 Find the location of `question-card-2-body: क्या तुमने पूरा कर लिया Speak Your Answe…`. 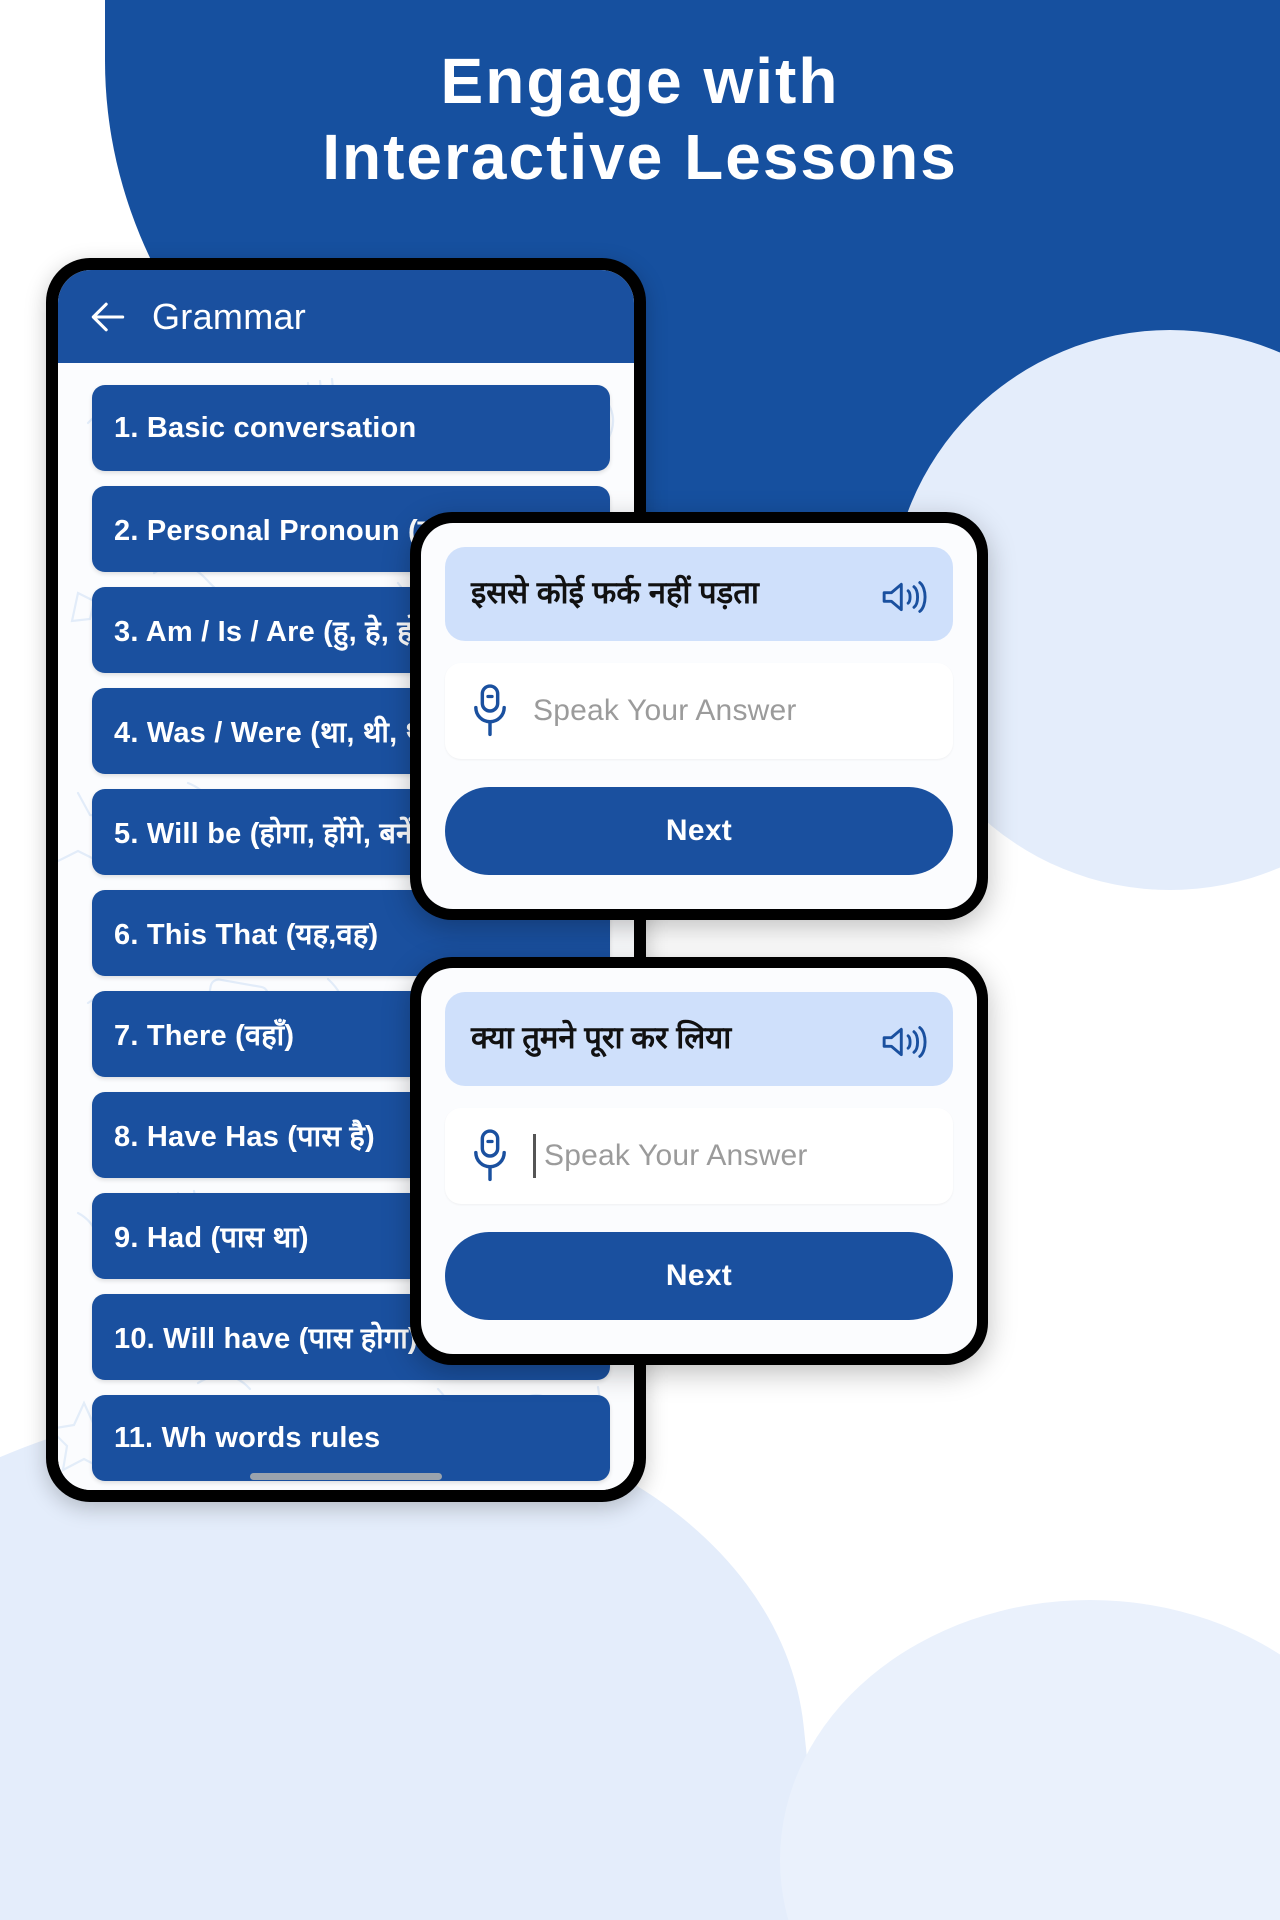

question-card-2-body: क्या तुमने पूरा कर लिया Speak Your Answe… is located at coordinates (699, 1161).